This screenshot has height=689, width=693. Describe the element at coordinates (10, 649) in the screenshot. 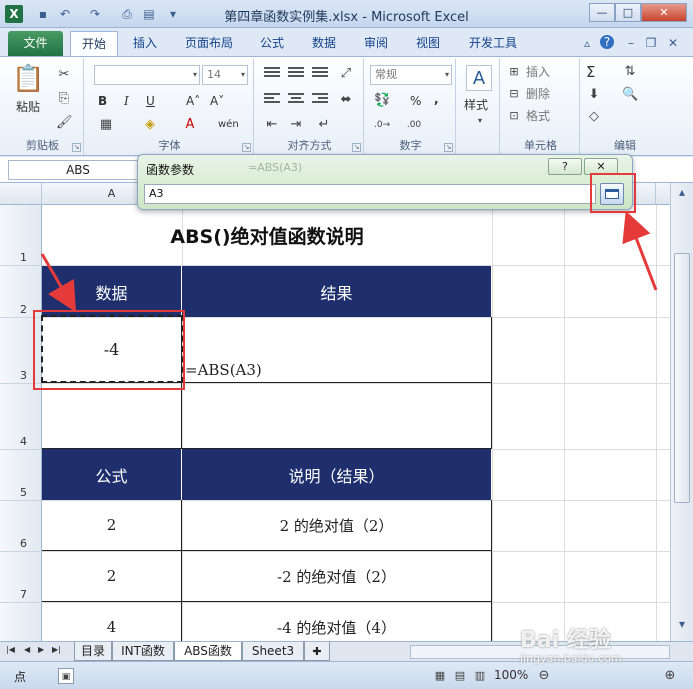

I see `first-sheet-icon: |◀` at that location.